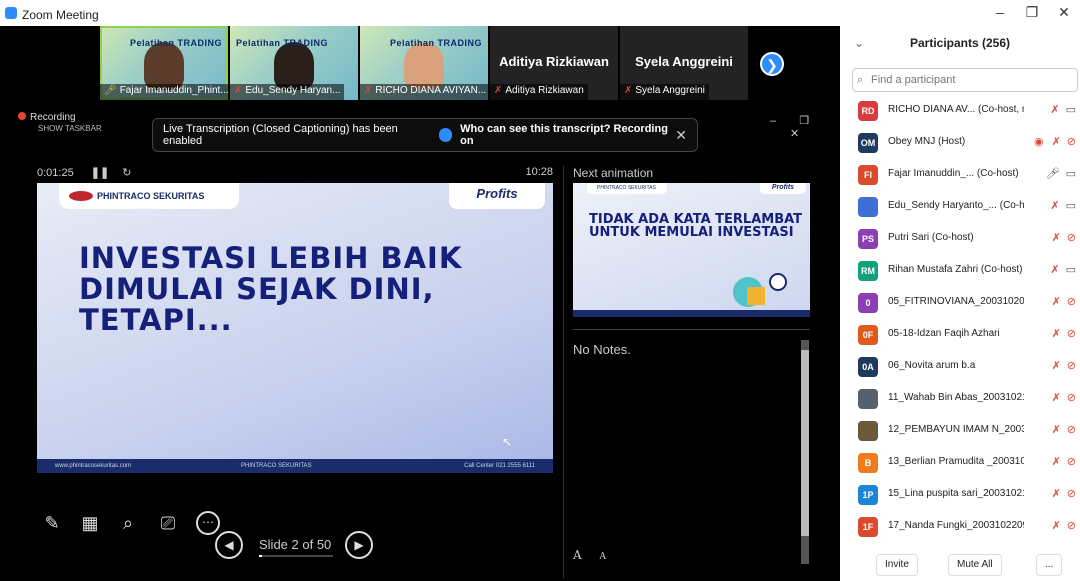  Describe the element at coordinates (773, 121) in the screenshot. I see `share-minimize-button: –` at that location.